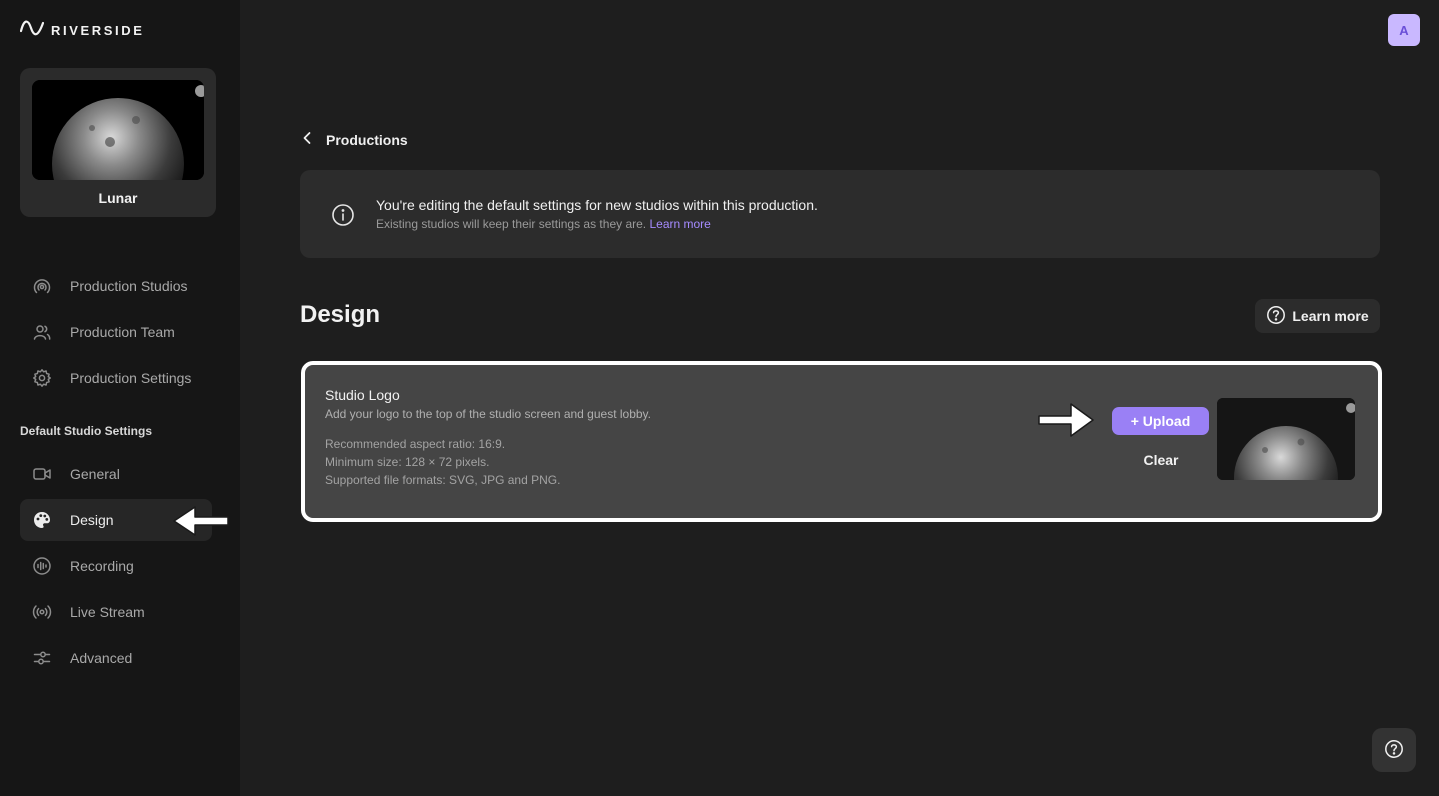 The width and height of the screenshot is (1439, 796). Describe the element at coordinates (200, 523) in the screenshot. I see `arrow-left-icon` at that location.